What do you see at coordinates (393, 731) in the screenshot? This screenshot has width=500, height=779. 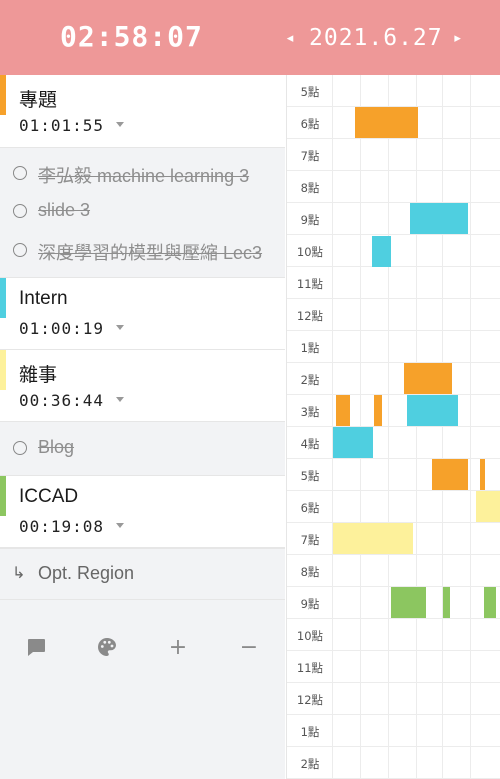 I see `hour-row: 1點` at bounding box center [393, 731].